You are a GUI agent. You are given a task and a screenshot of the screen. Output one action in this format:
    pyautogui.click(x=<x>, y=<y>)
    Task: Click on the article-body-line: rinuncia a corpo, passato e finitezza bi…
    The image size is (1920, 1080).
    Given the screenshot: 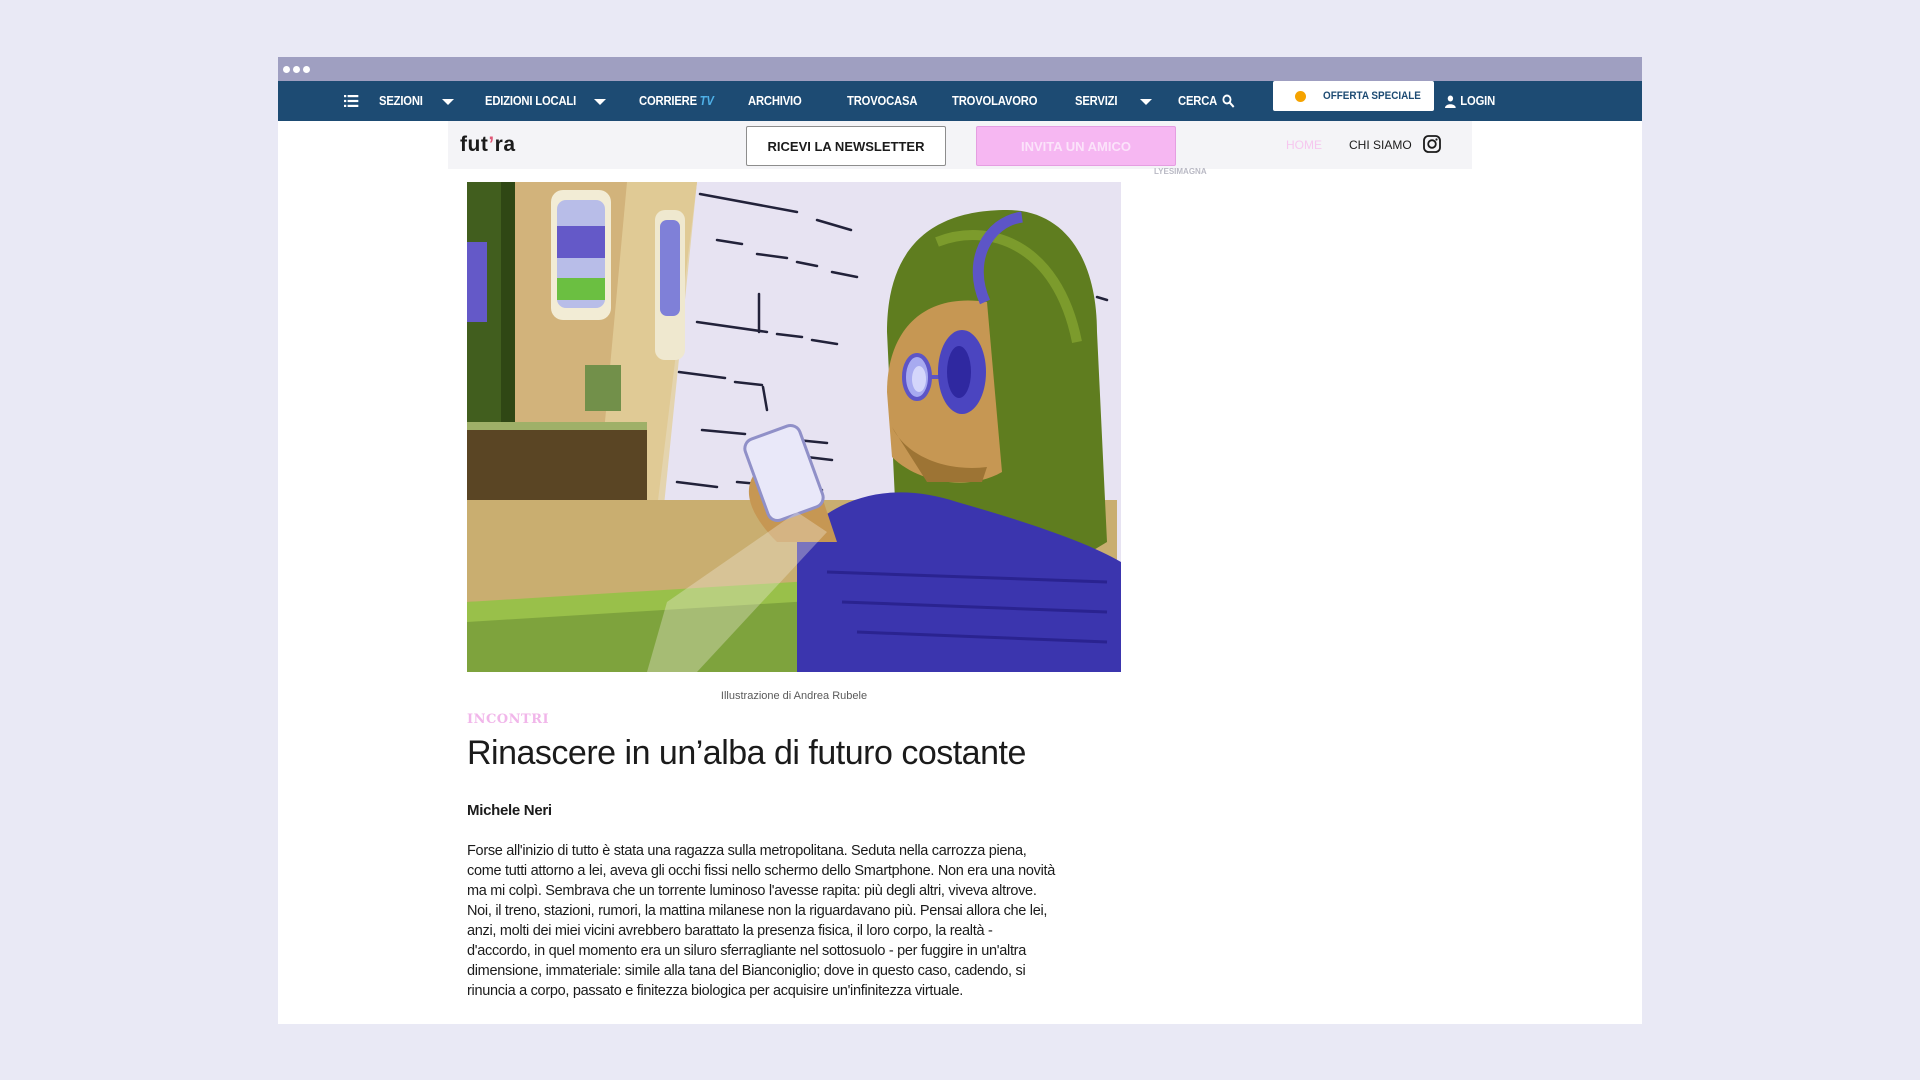 What is the action you would take?
    pyautogui.click(x=715, y=991)
    